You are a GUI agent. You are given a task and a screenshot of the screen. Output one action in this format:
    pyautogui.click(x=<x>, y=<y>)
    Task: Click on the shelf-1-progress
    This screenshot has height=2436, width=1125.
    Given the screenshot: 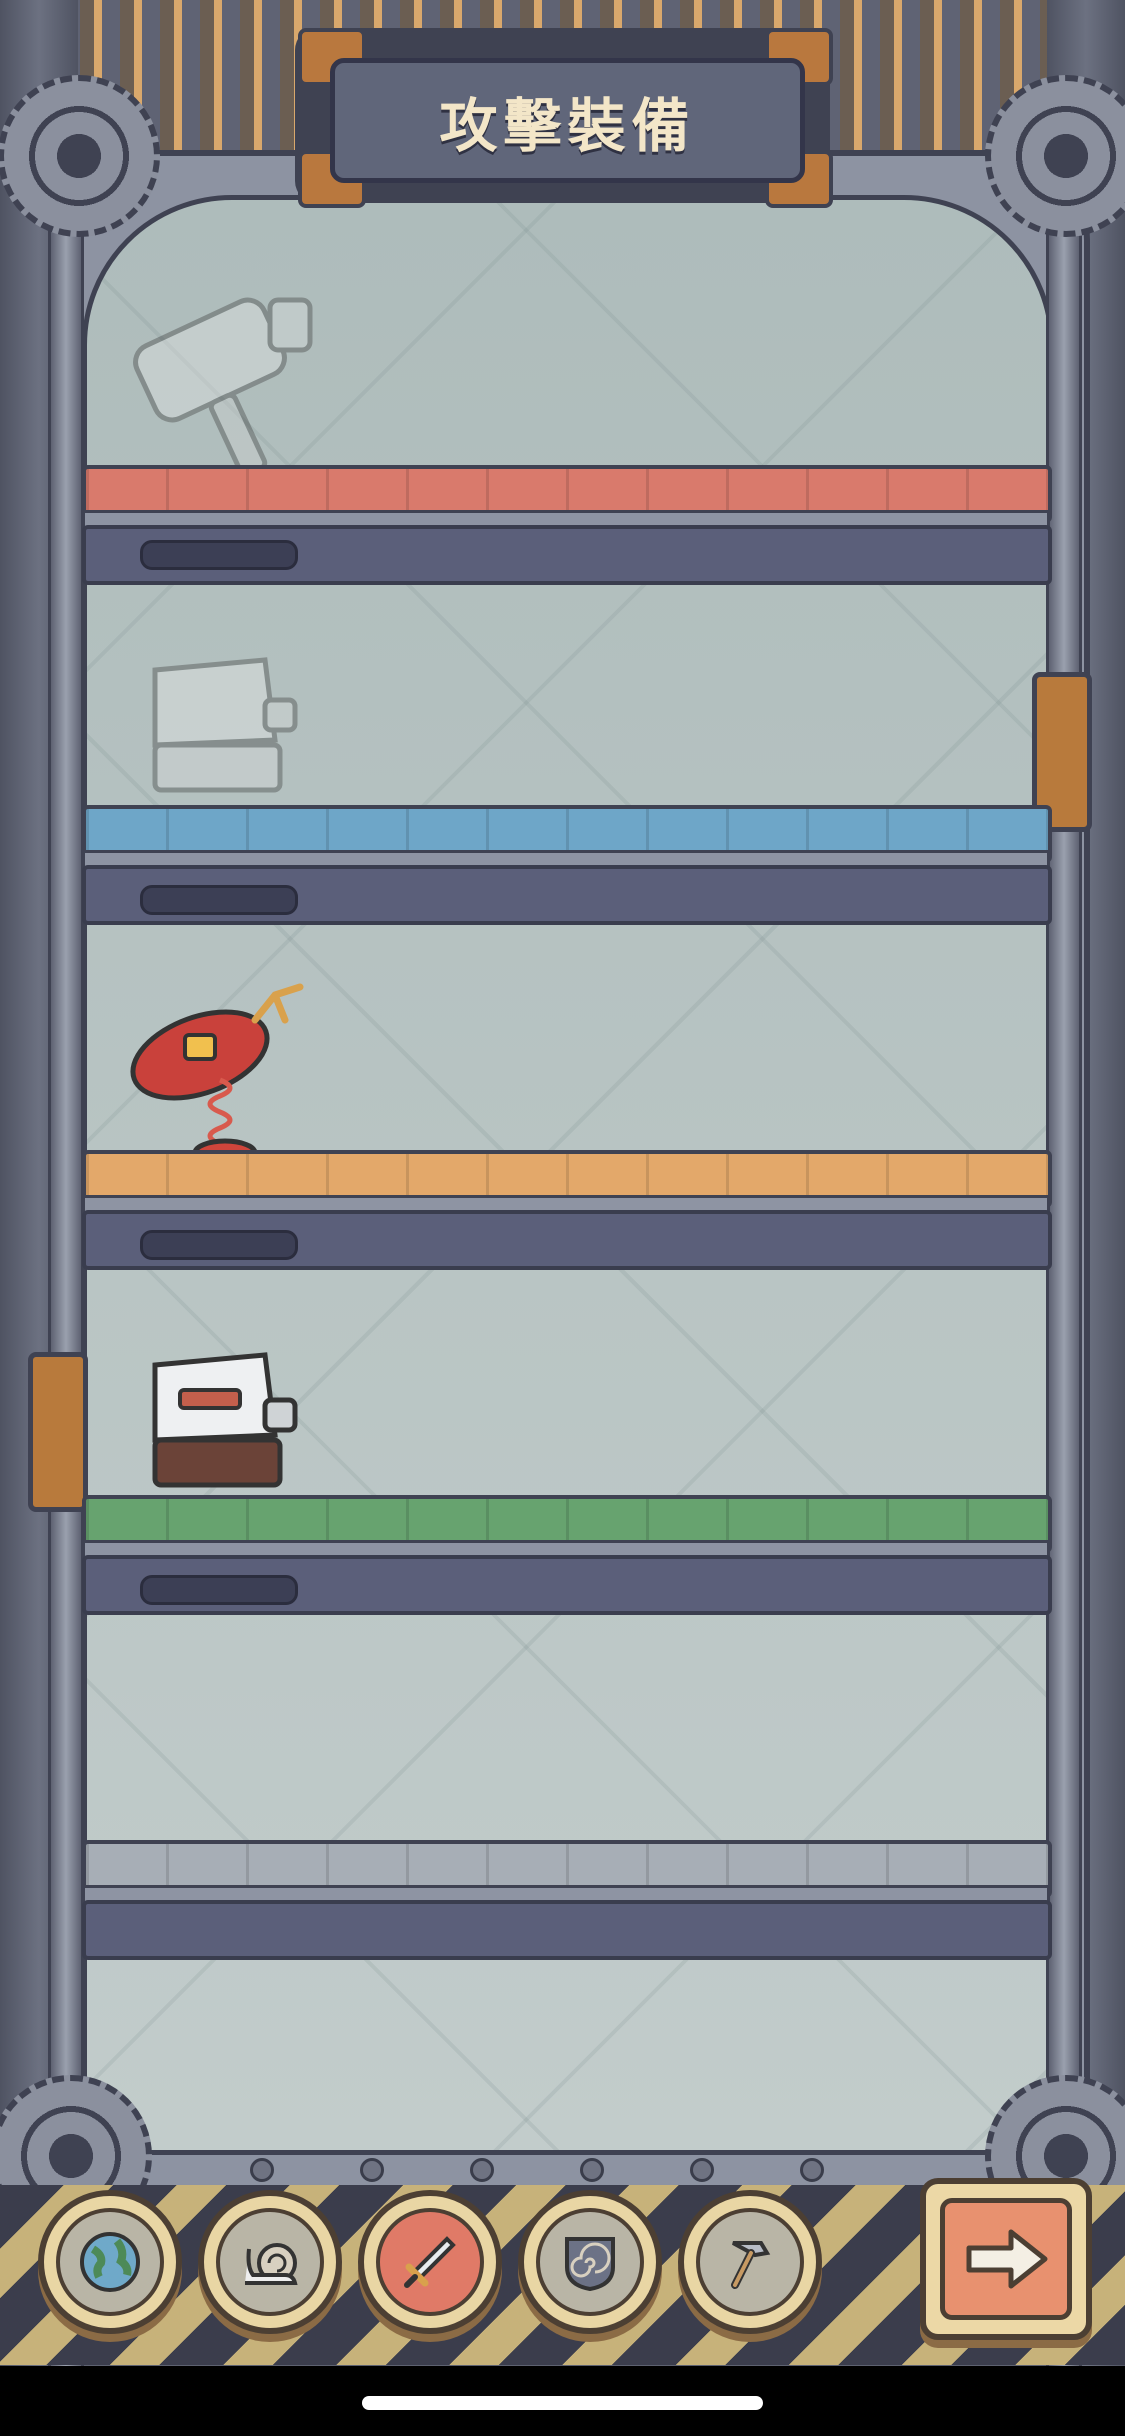 What is the action you would take?
    pyautogui.click(x=219, y=555)
    